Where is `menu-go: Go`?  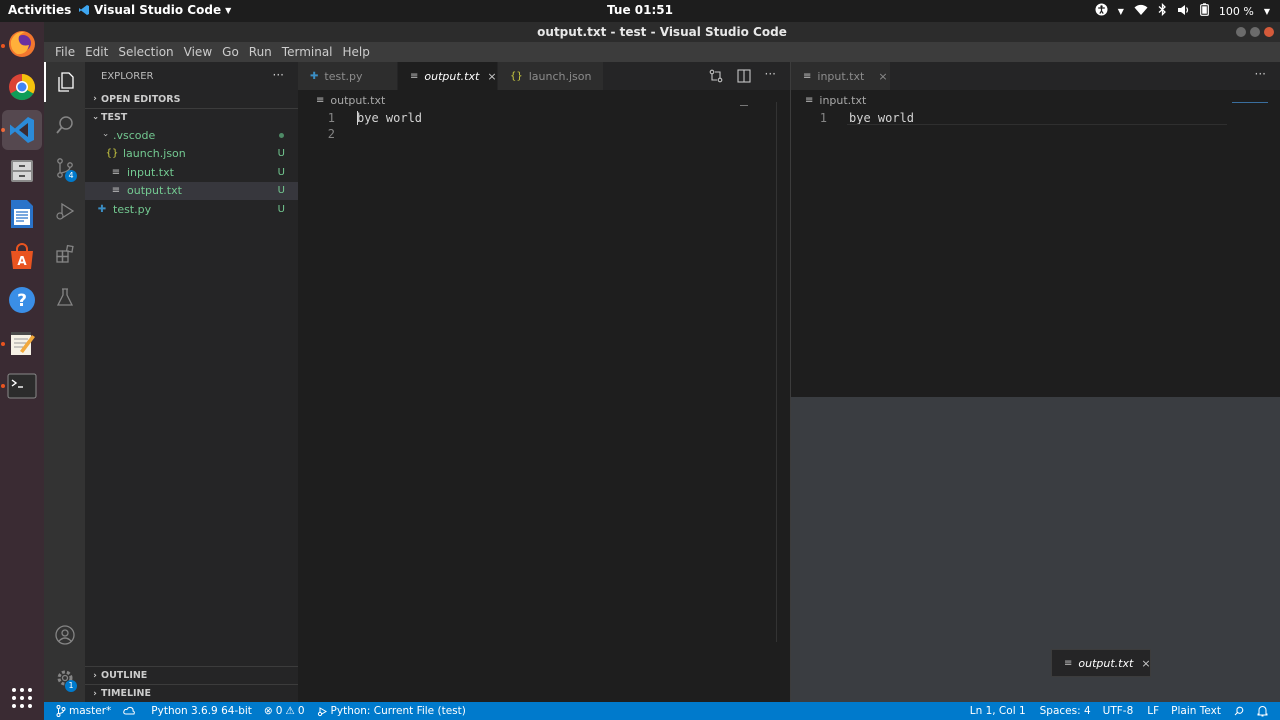
menu-go: Go is located at coordinates (230, 52).